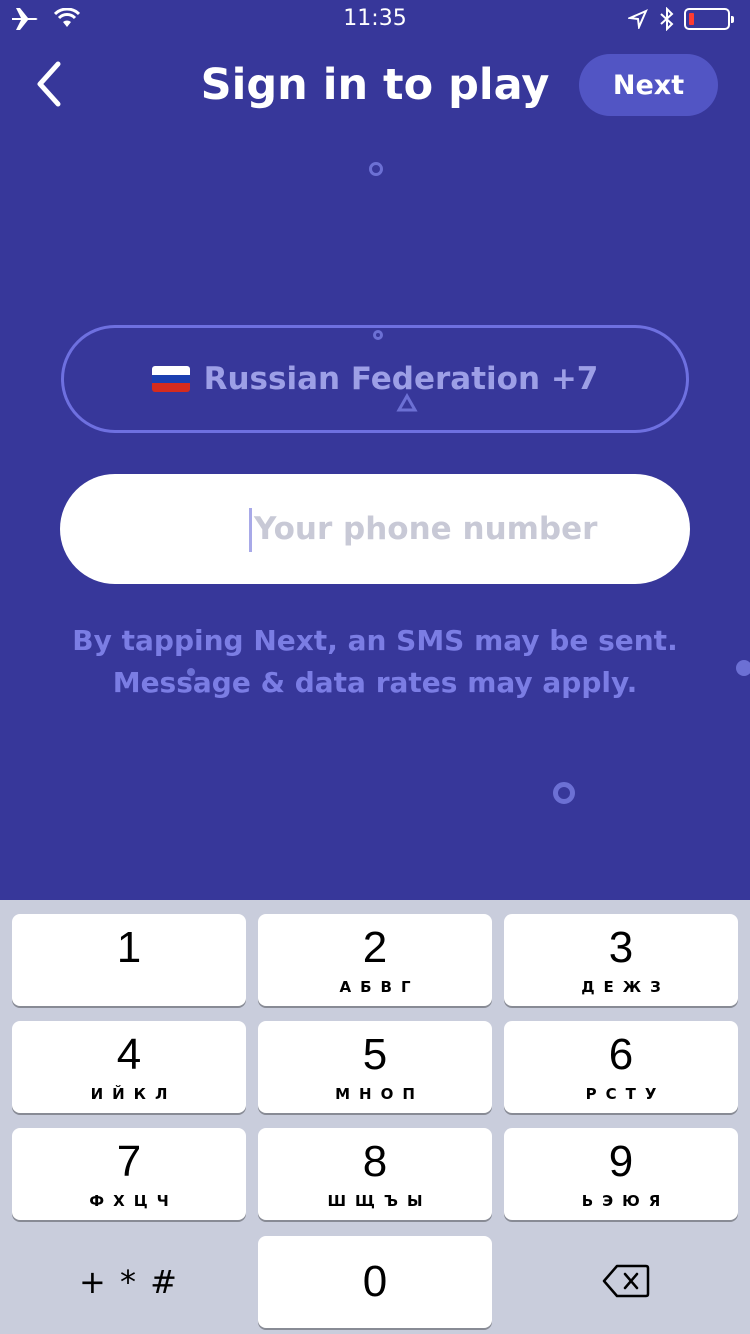 The height and width of the screenshot is (1334, 750). Describe the element at coordinates (375, 1282) in the screenshot. I see `key-0: 0` at that location.